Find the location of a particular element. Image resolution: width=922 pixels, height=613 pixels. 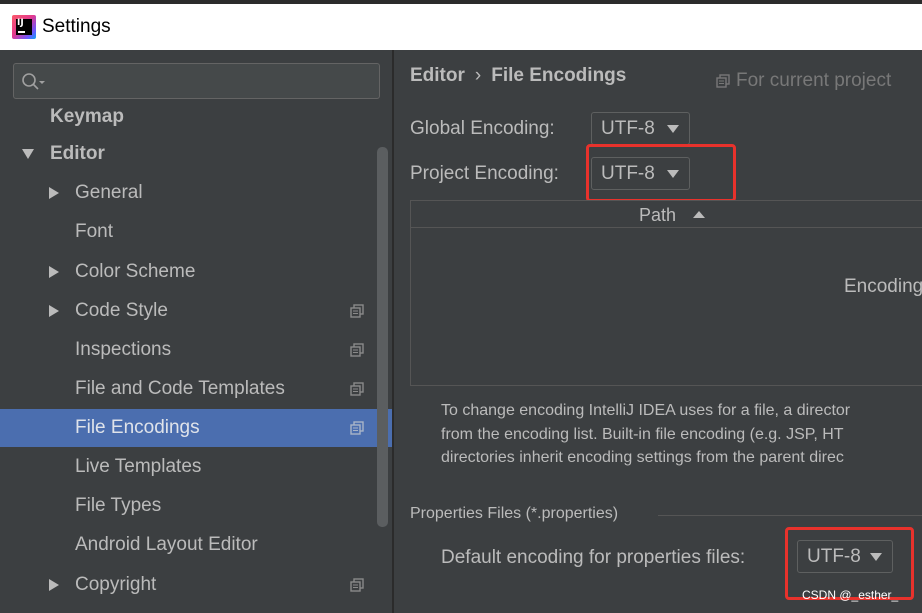

table-header: Path is located at coordinates (666, 214).